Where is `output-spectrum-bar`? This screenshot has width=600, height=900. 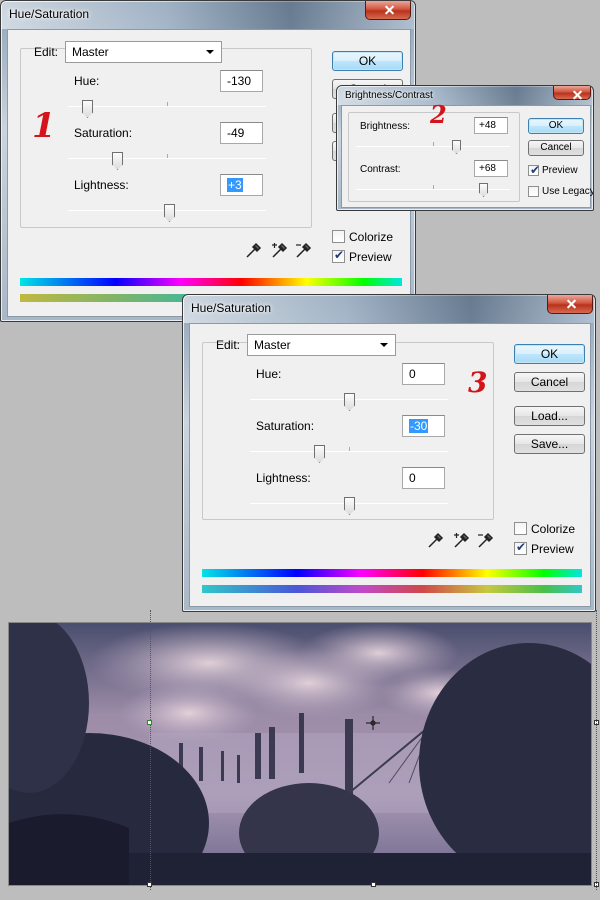 output-spectrum-bar is located at coordinates (392, 589).